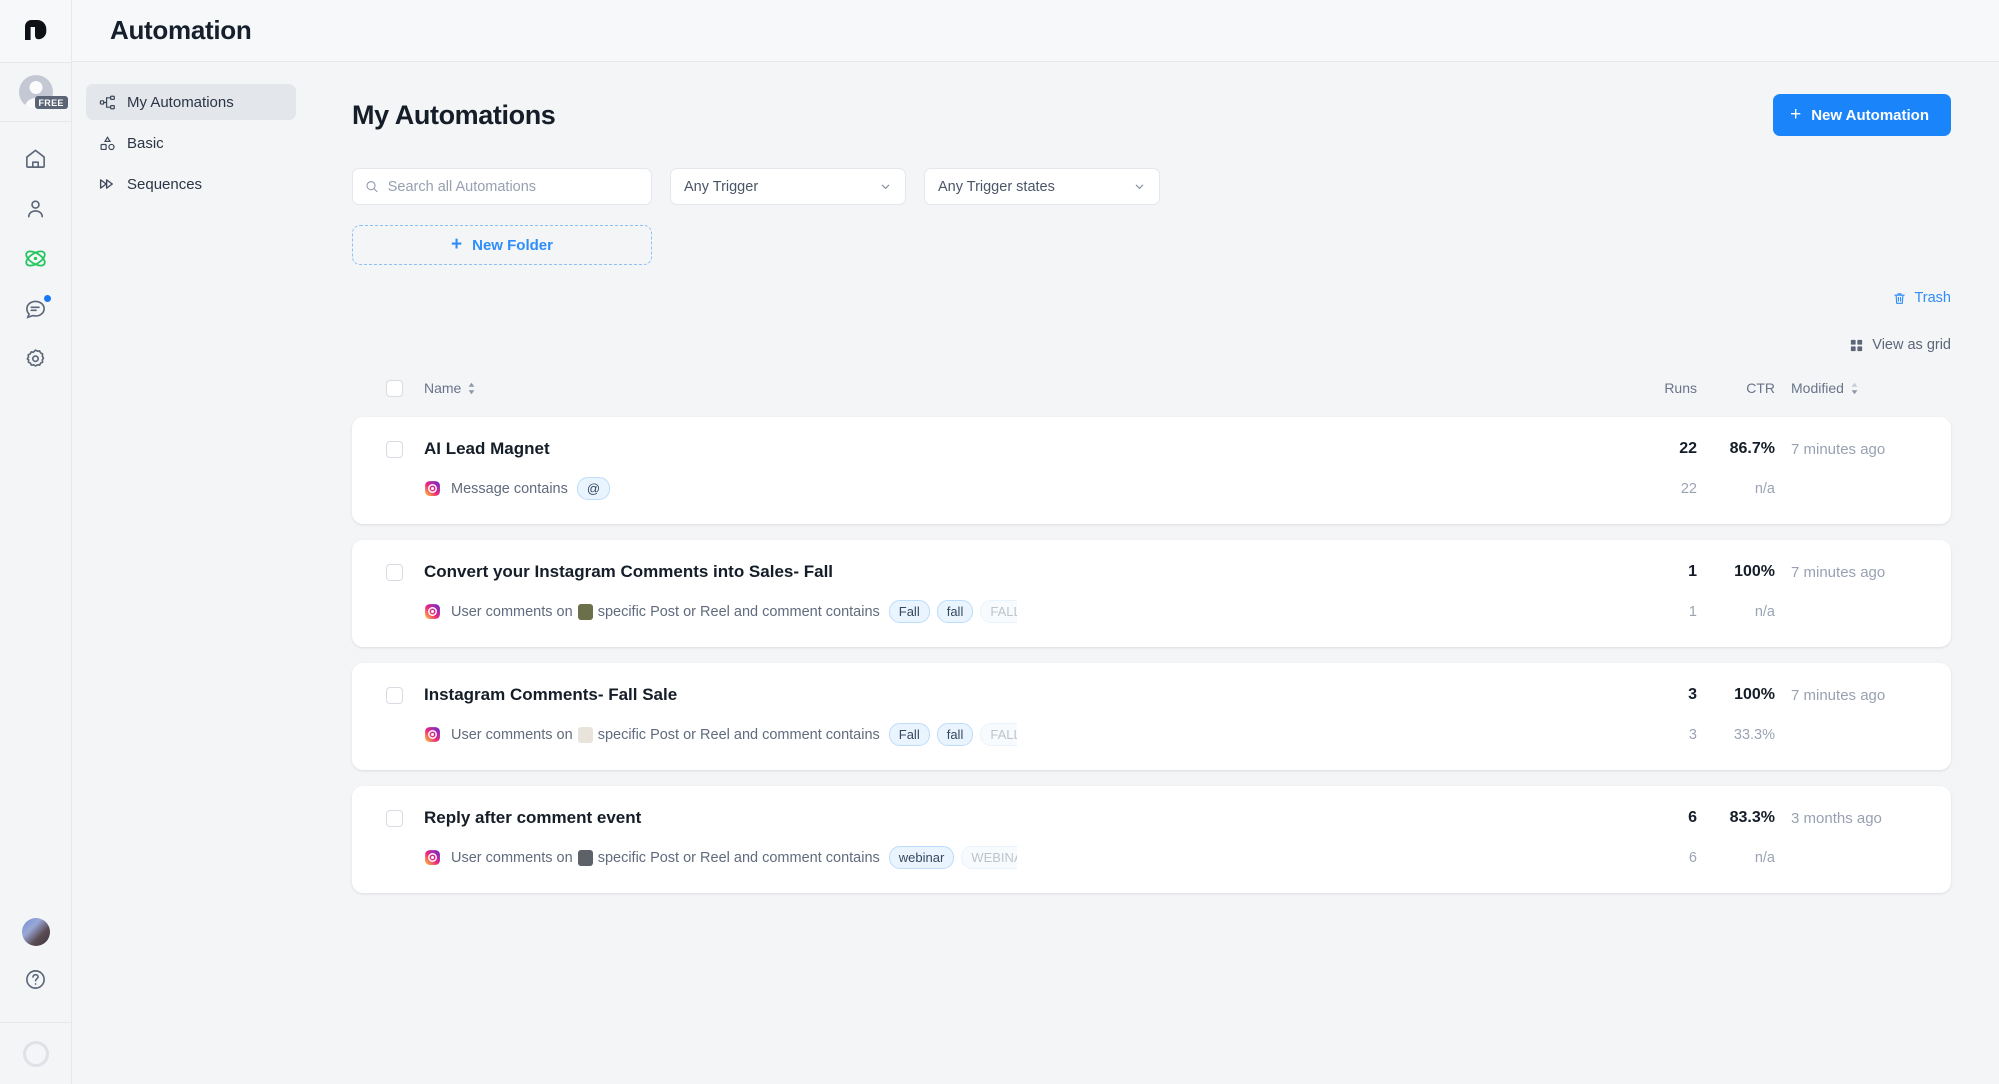 The image size is (1999, 1084). Describe the element at coordinates (1862, 115) in the screenshot. I see `new-automation-button: + New Automation` at that location.